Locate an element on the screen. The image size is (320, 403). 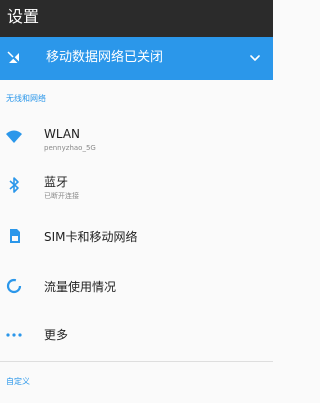
more-icon is located at coordinates (14, 335).